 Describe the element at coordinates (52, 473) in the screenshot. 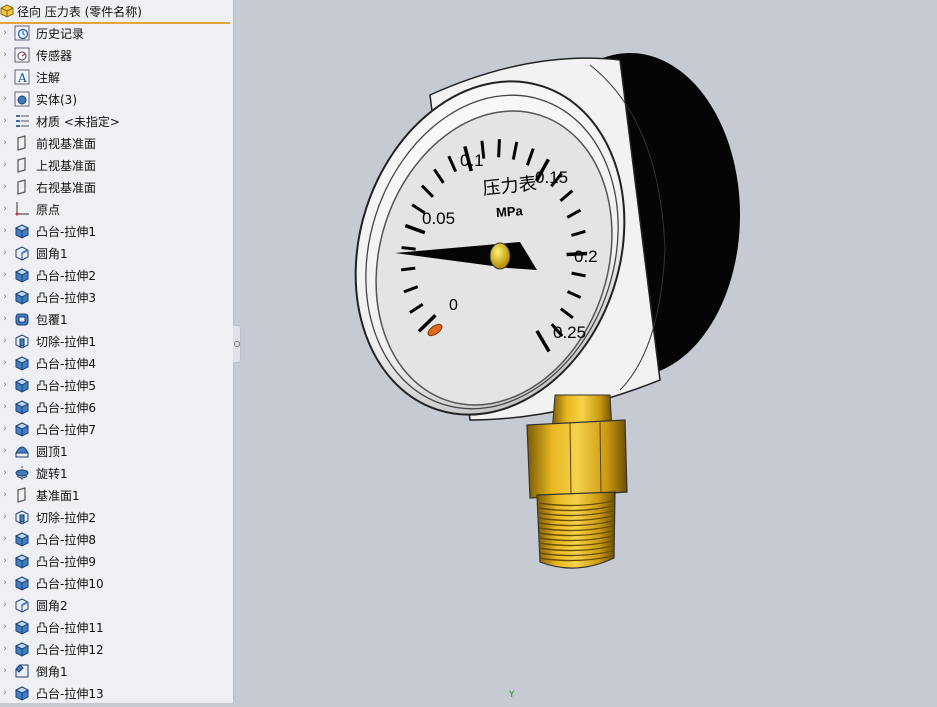

I see `tree-item-label: 旋转1` at that location.